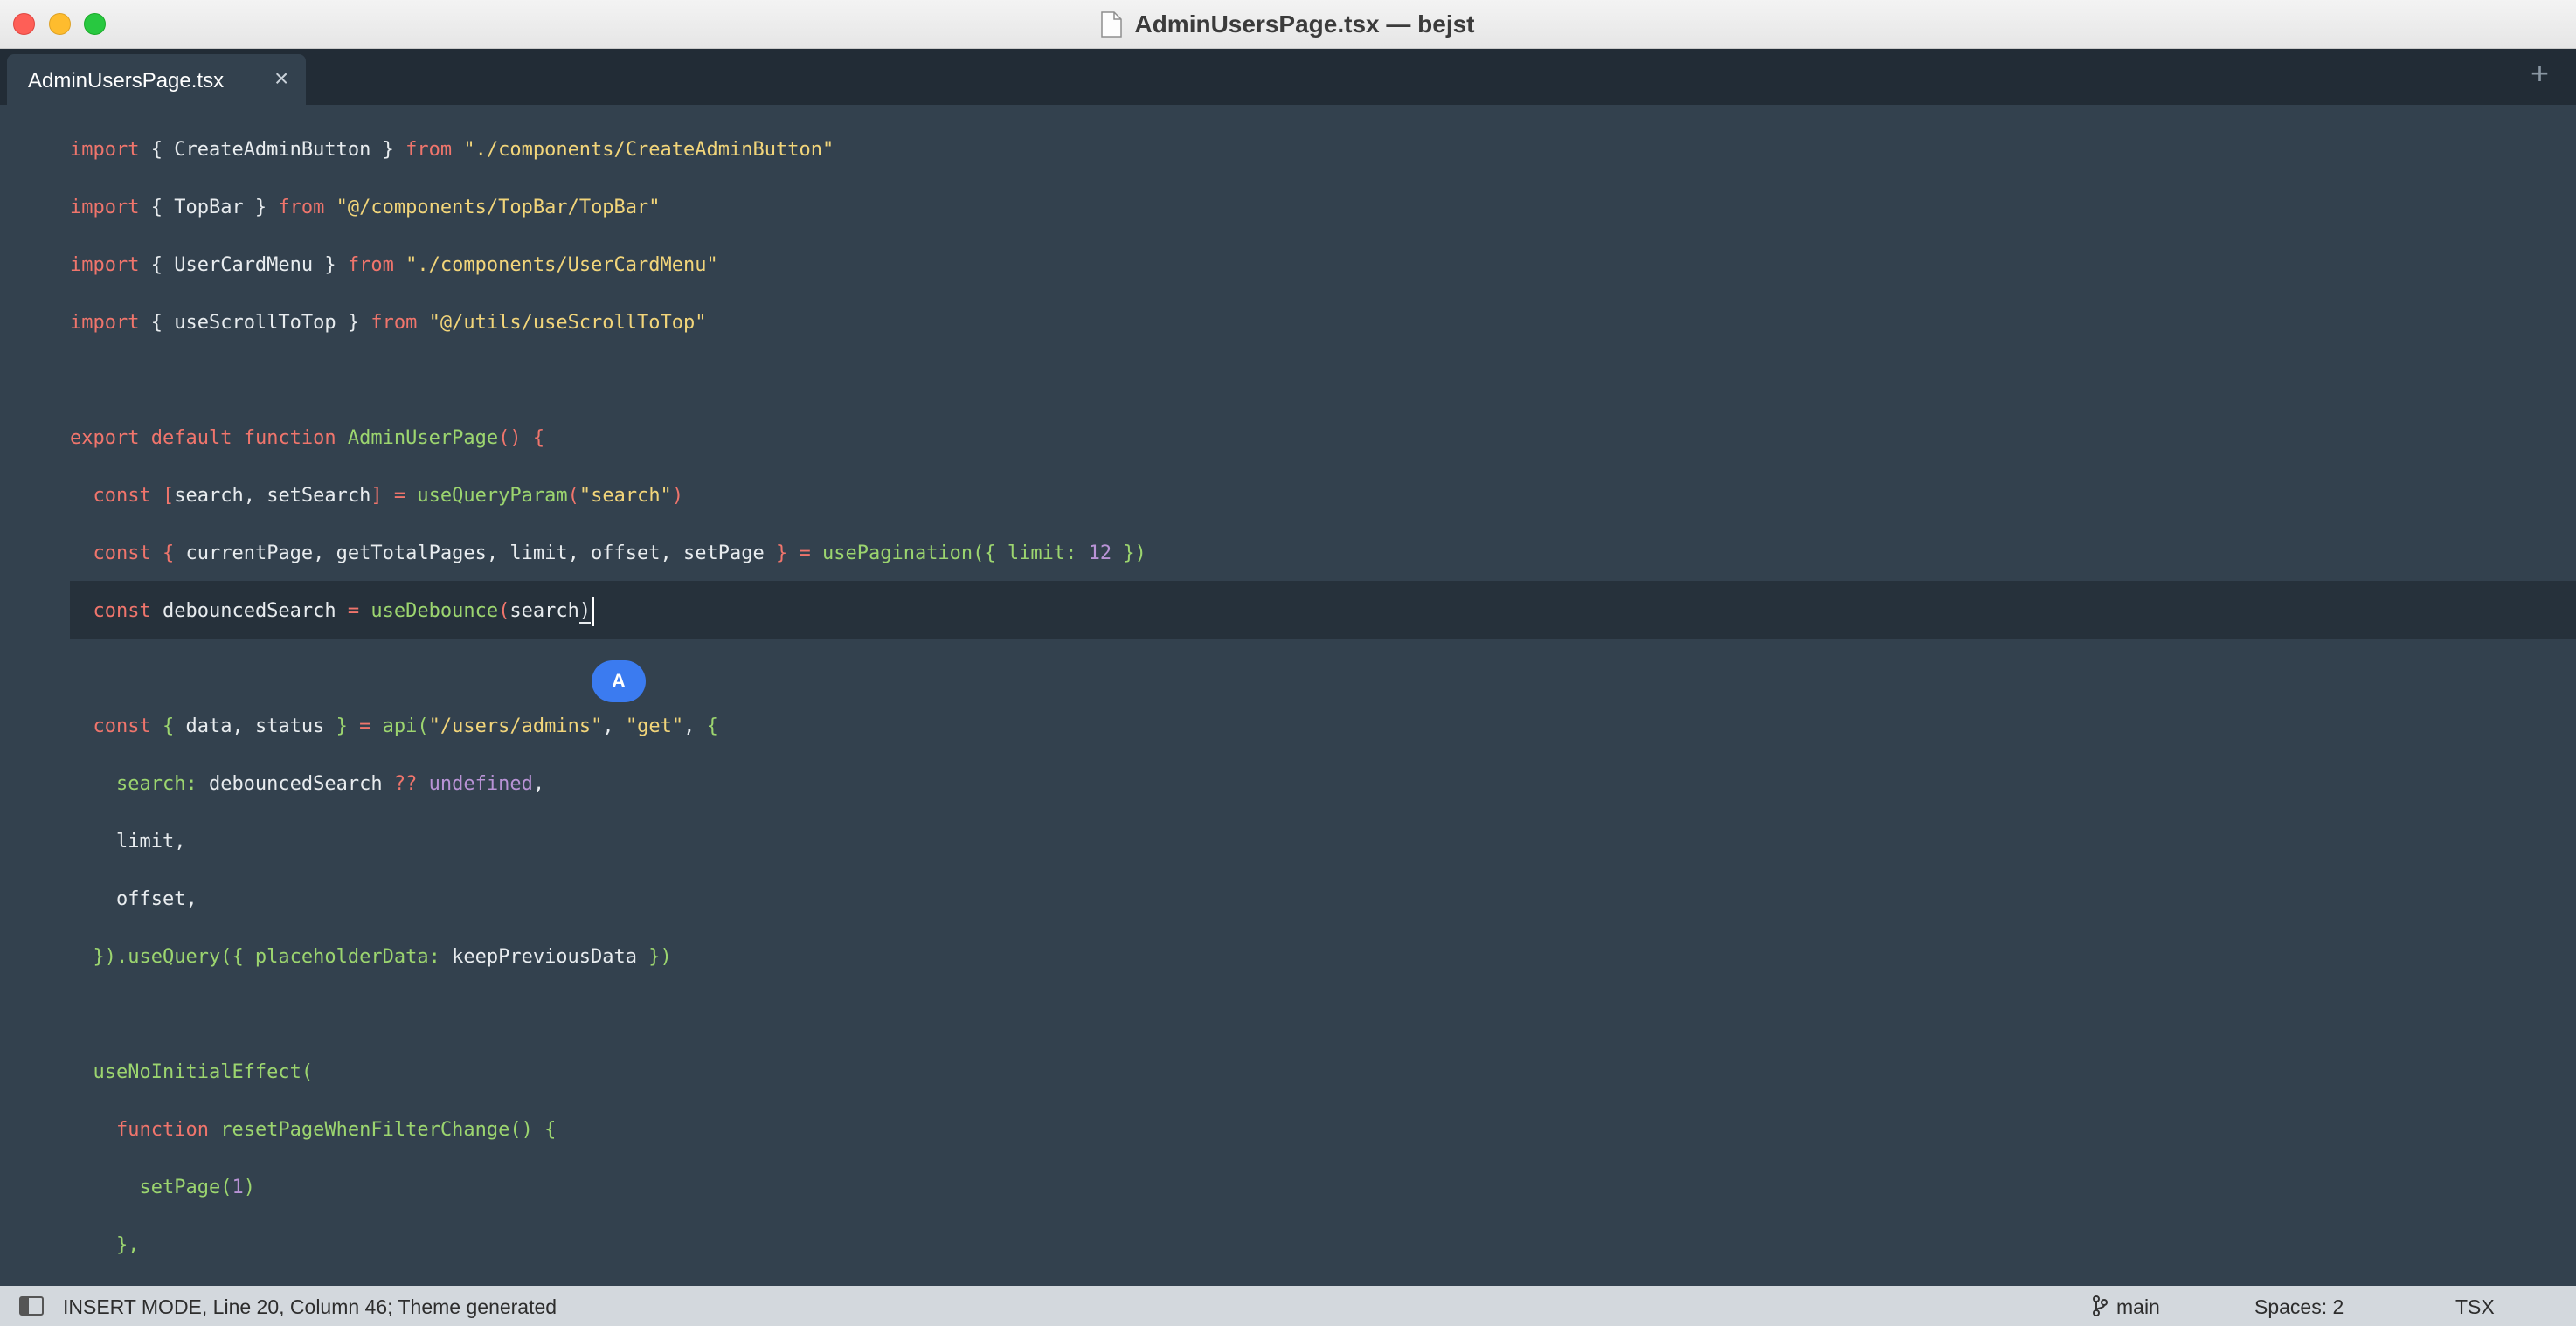  Describe the element at coordinates (127, 842) in the screenshot. I see `code-line: limit,` at that location.